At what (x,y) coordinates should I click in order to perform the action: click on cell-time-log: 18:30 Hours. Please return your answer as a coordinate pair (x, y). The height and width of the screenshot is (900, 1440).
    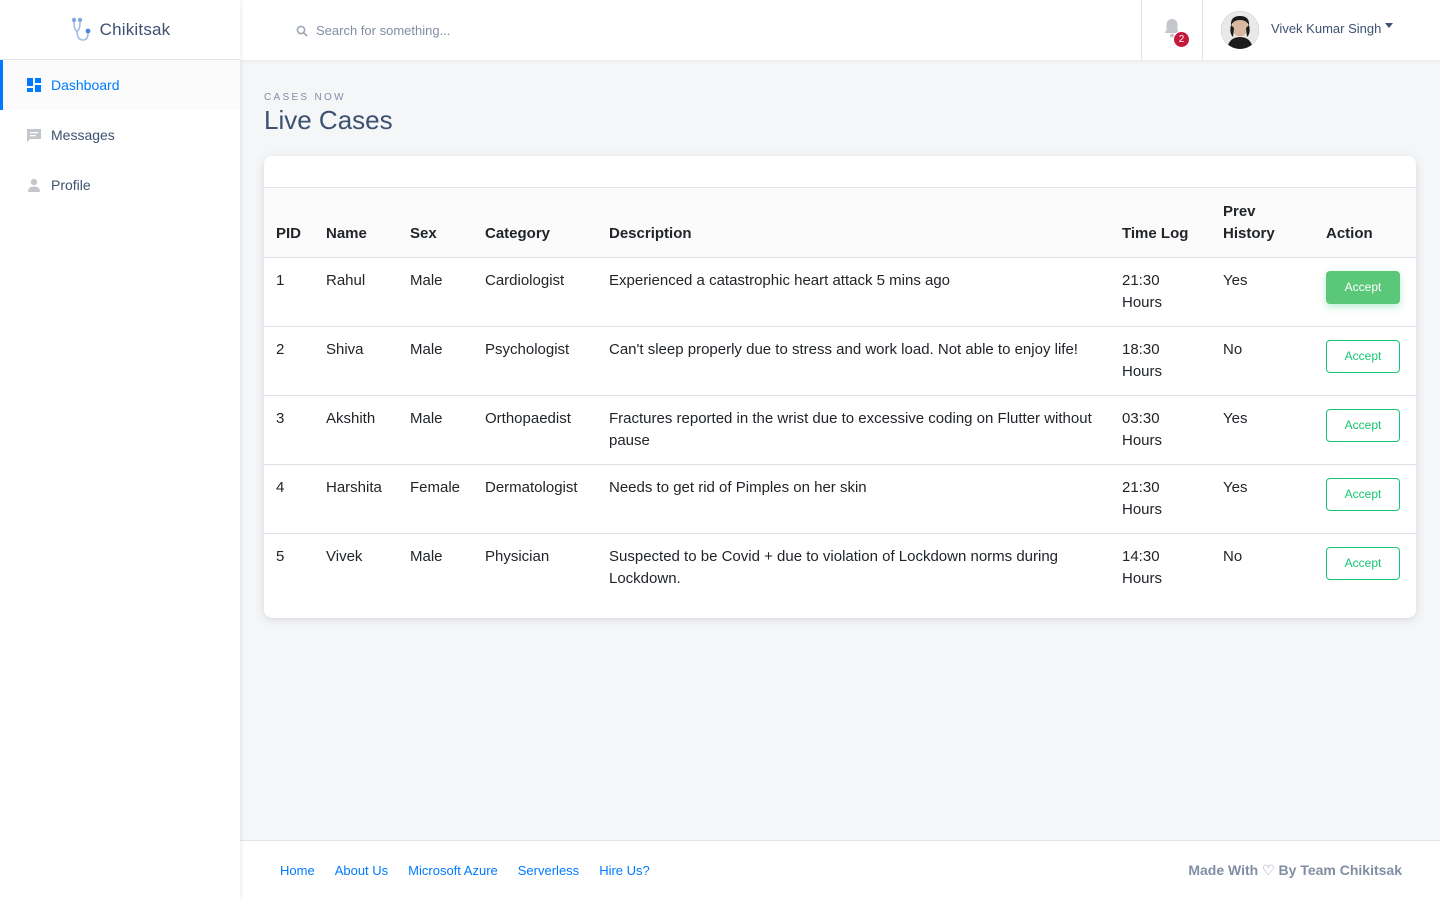
    Looking at the image, I should click on (1160, 361).